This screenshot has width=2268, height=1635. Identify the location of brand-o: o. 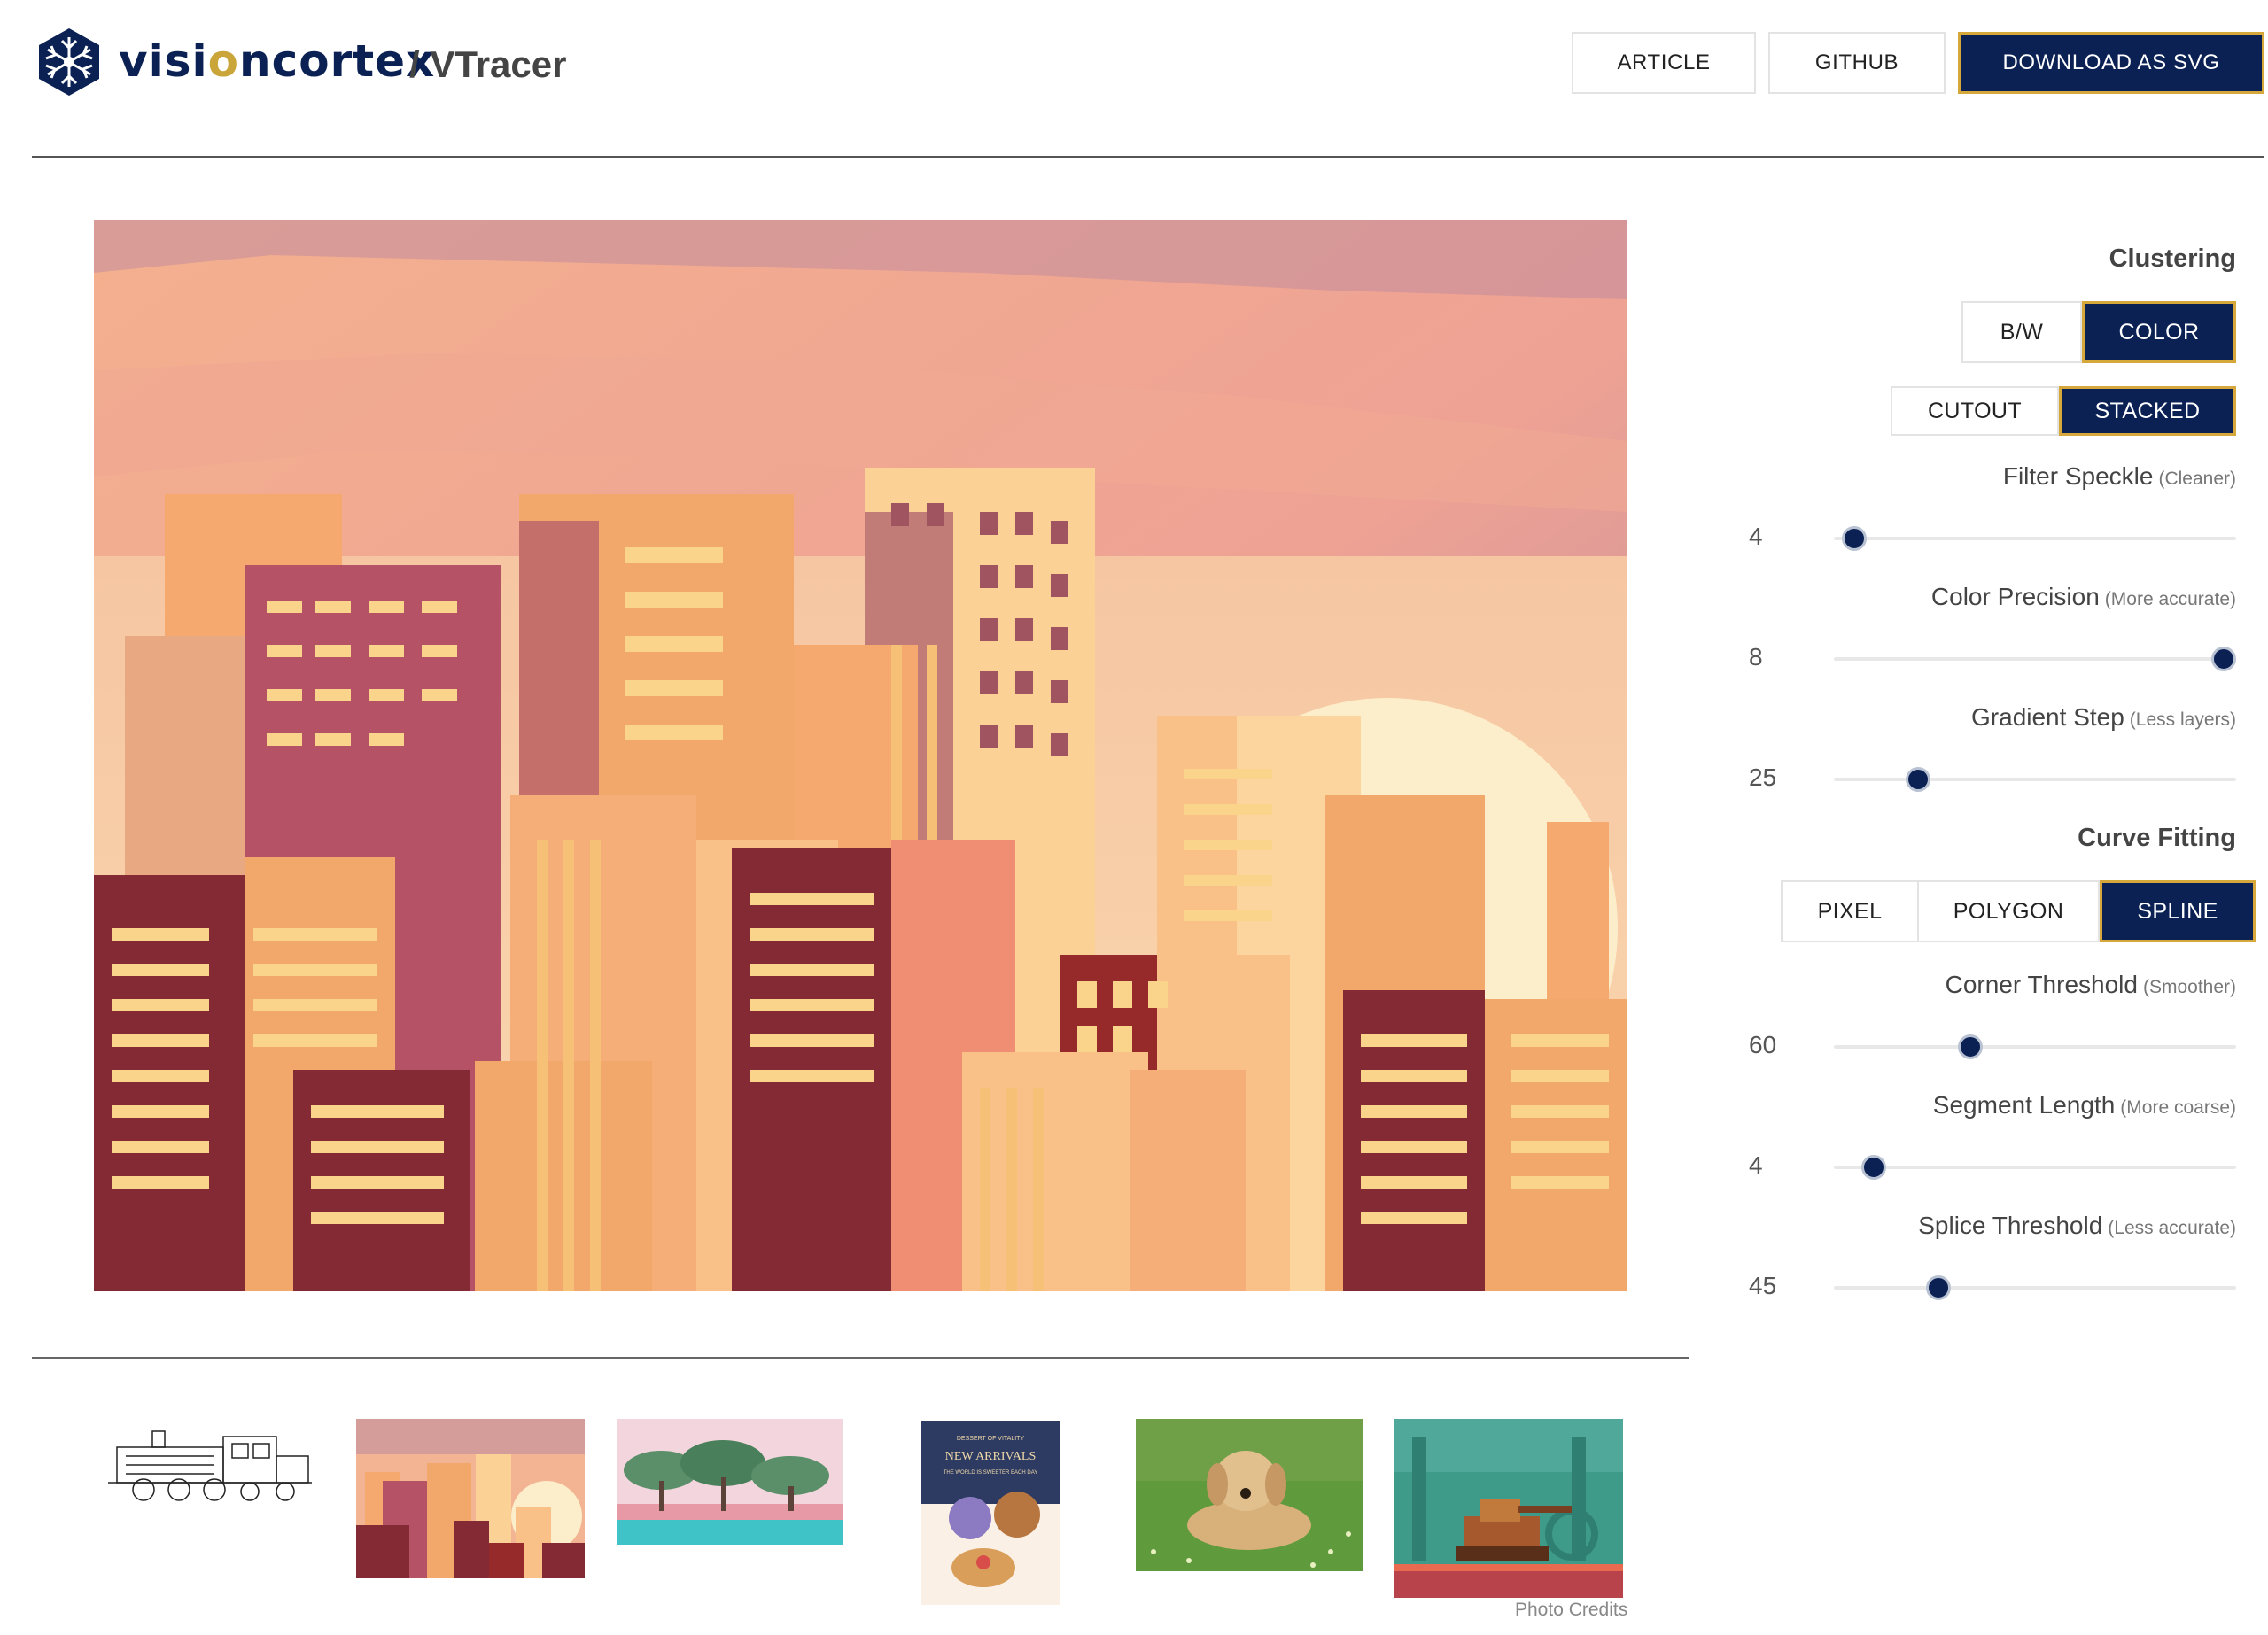
(223, 61).